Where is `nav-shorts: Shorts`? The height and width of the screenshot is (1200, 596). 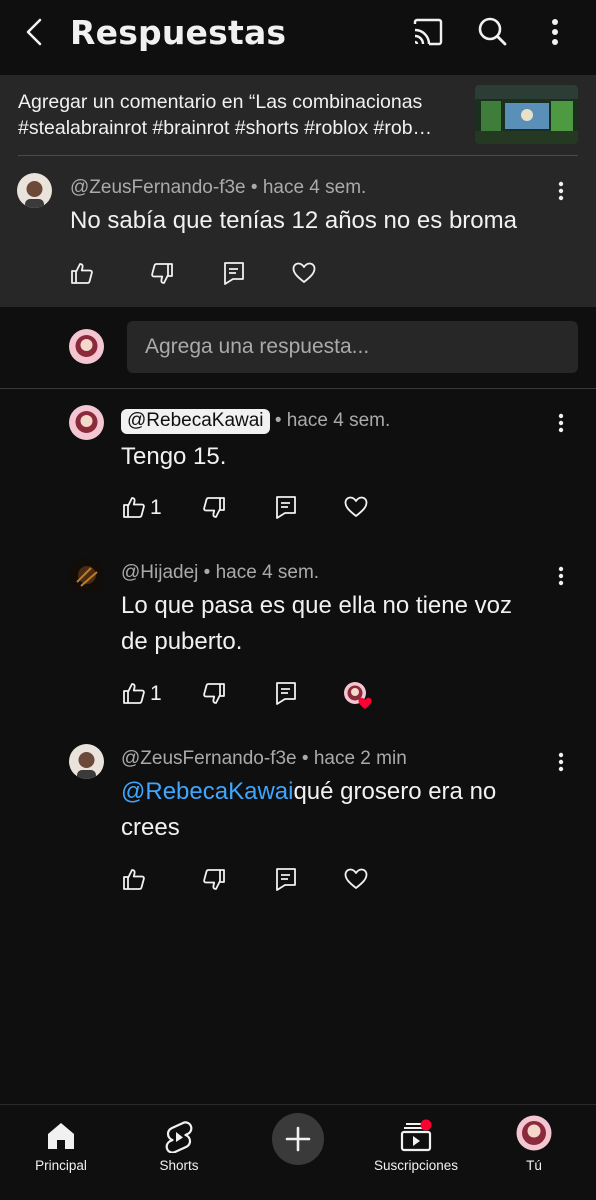 nav-shorts: Shorts is located at coordinates (179, 1148).